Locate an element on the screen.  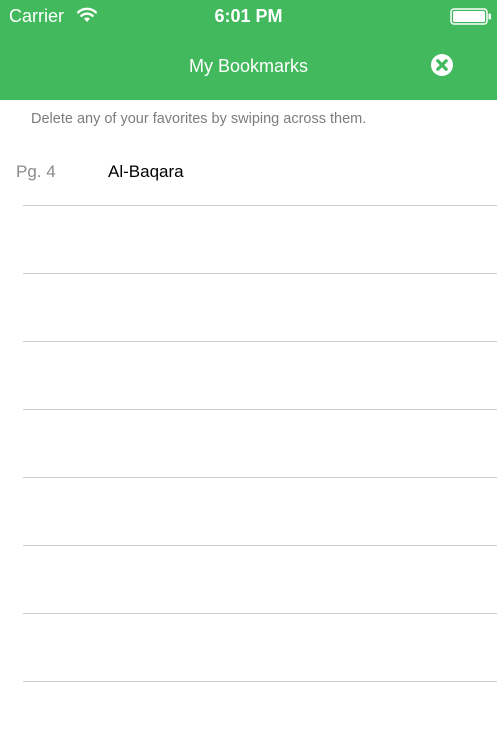
bookmark-title: Al-Baqara is located at coordinates (146, 171).